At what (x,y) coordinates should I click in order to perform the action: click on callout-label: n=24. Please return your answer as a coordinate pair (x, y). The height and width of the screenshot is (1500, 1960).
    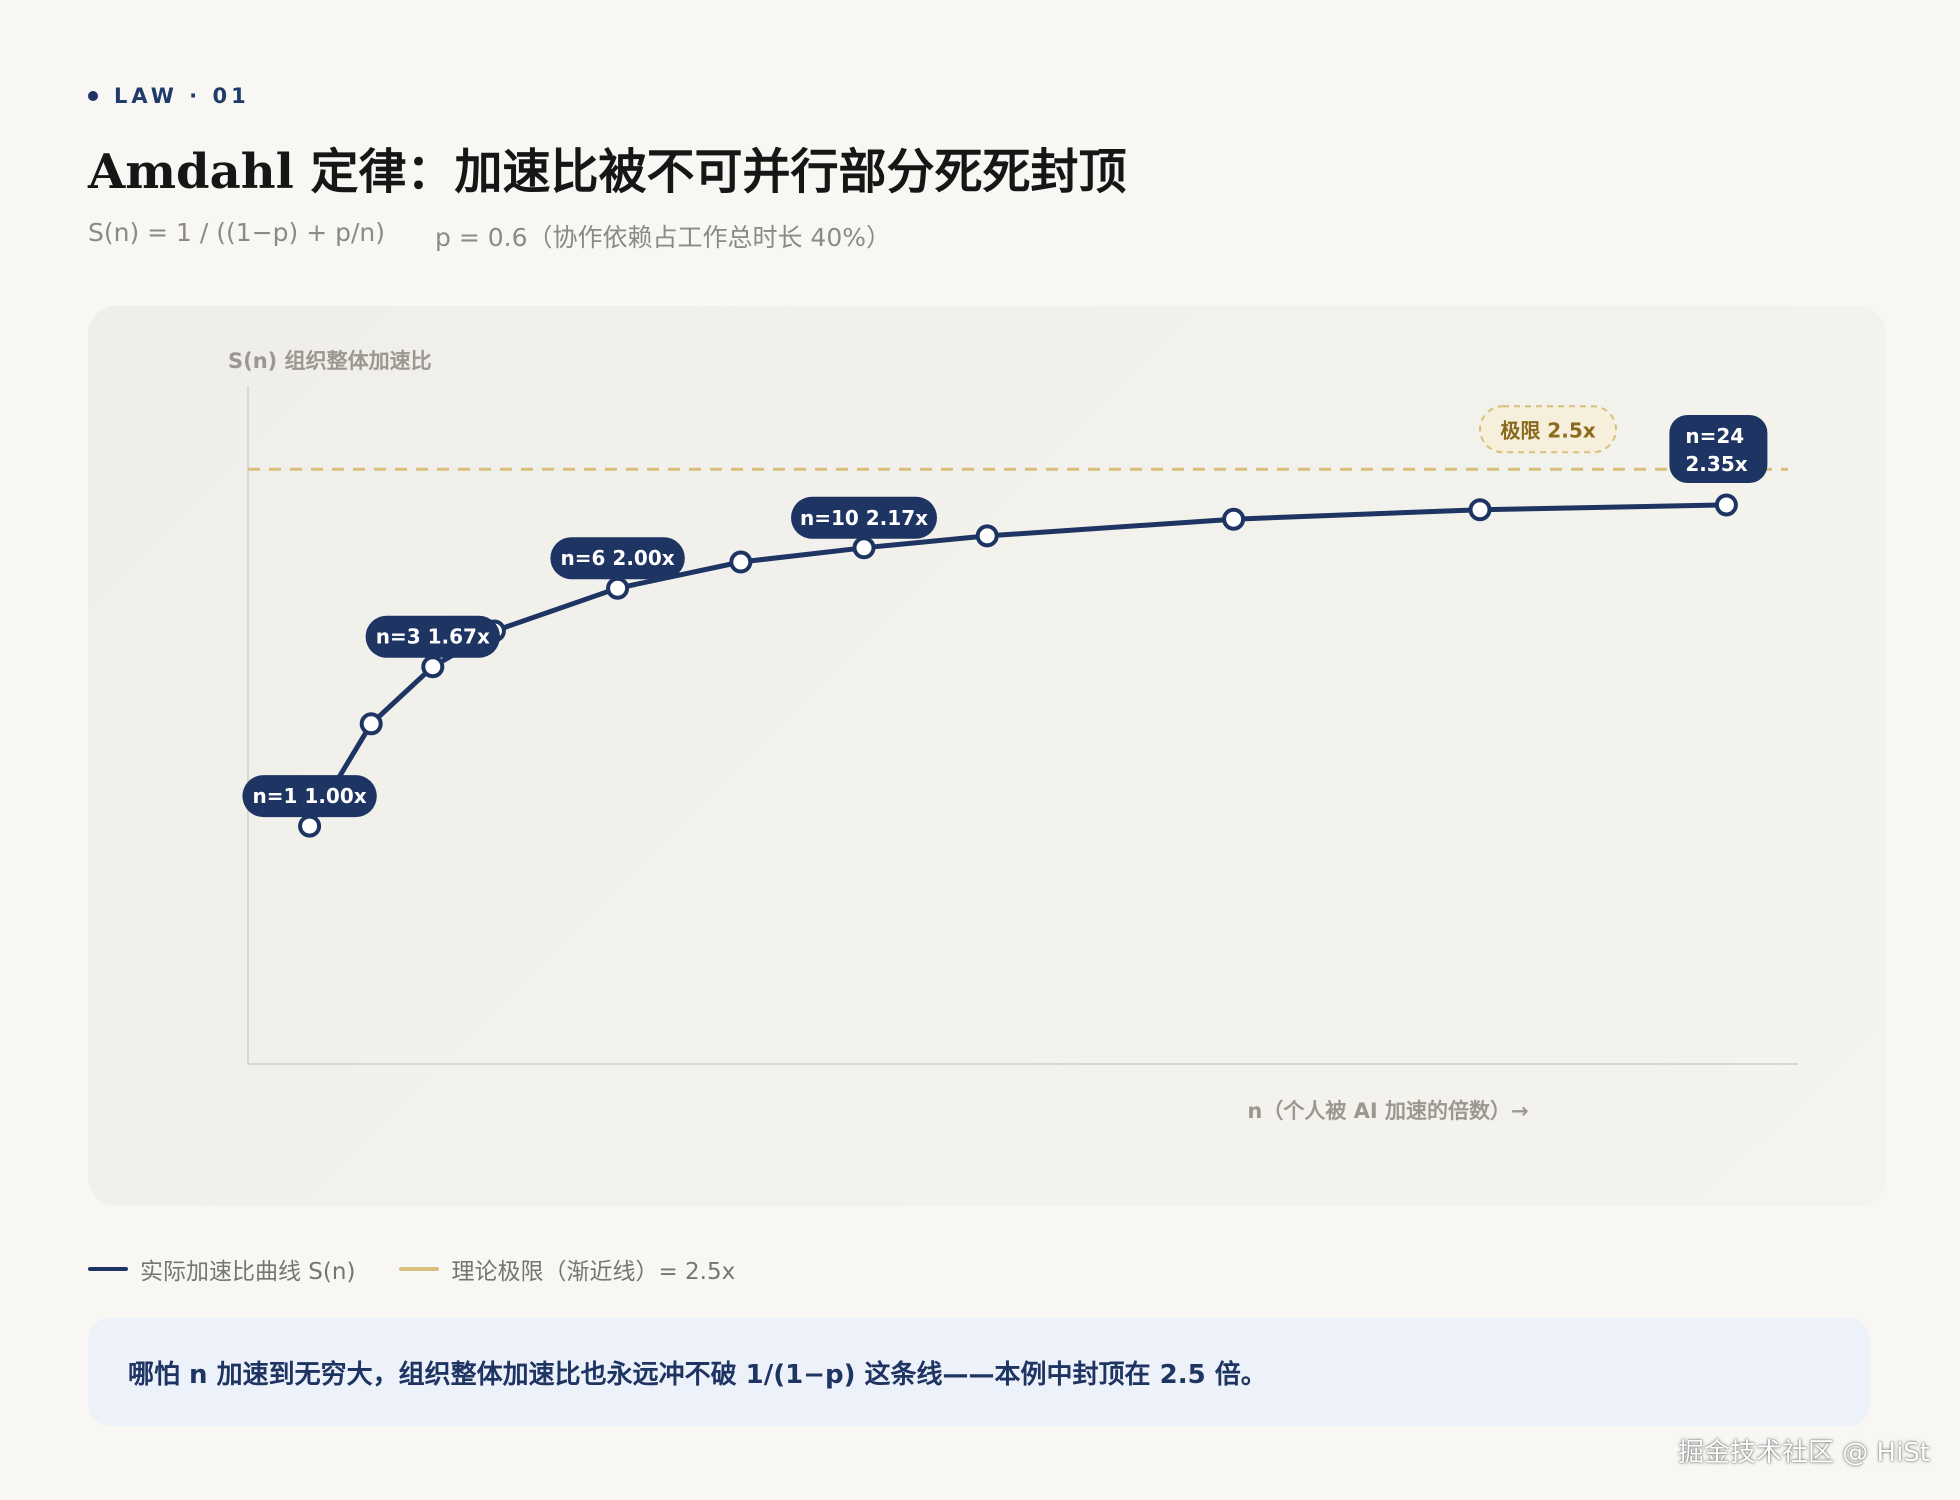
    Looking at the image, I should click on (1714, 436).